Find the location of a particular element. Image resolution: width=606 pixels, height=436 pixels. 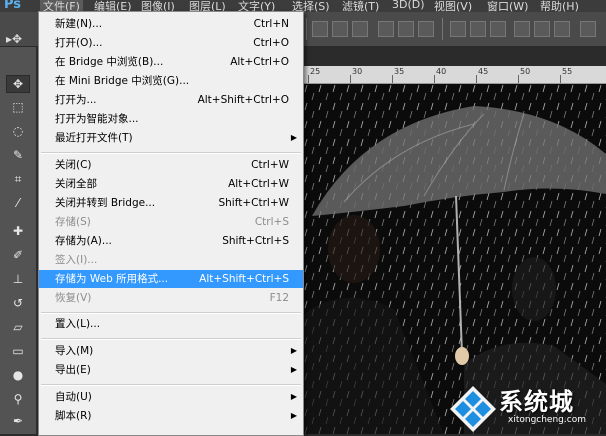

align-left-icon is located at coordinates (386, 29).